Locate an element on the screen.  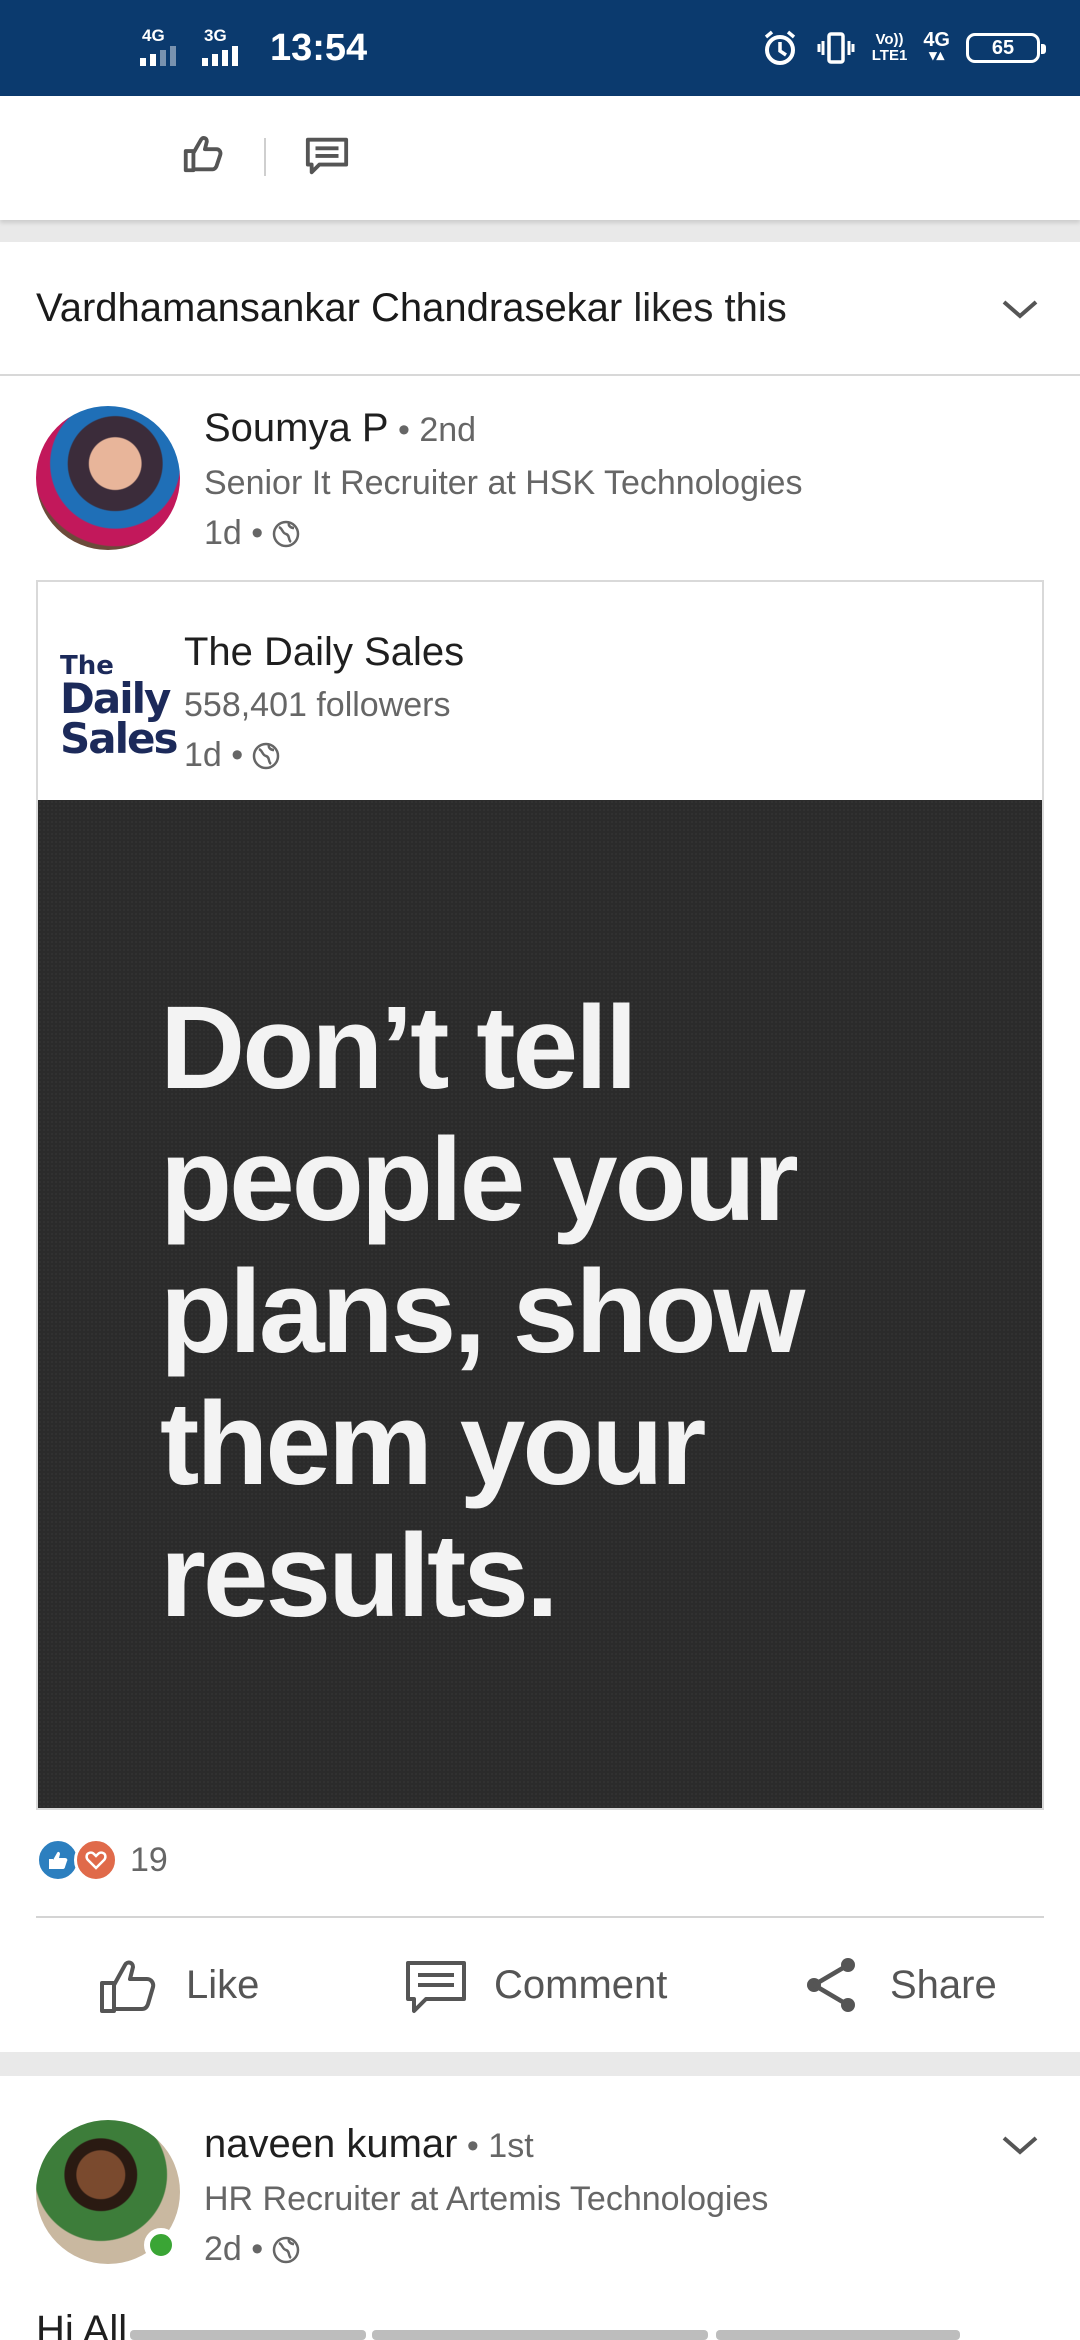
post-text: Hi All is located at coordinates (82, 2324).